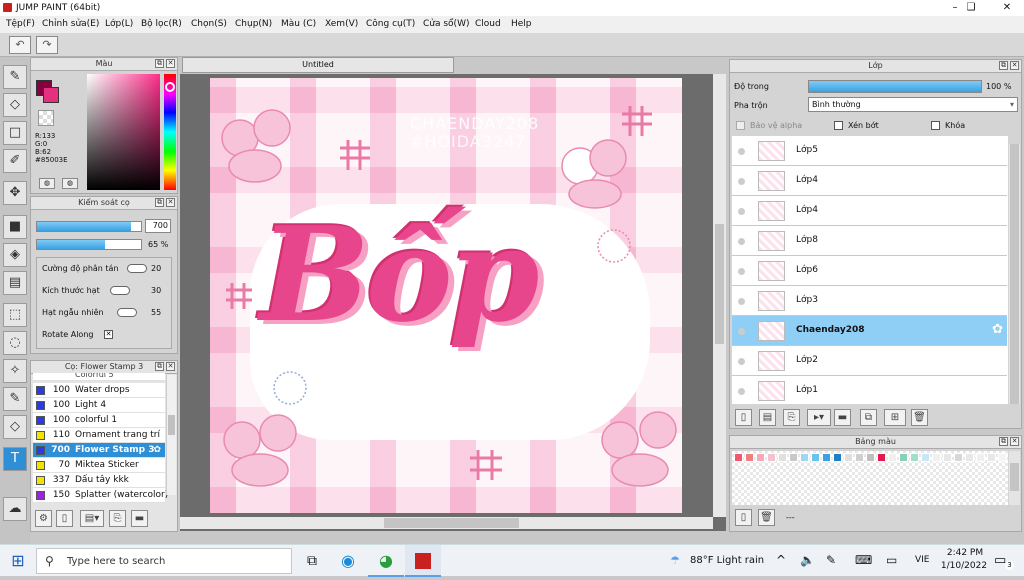 The height and width of the screenshot is (580, 1024). I want to click on copy-brush-icon: ⎘, so click(117, 518).